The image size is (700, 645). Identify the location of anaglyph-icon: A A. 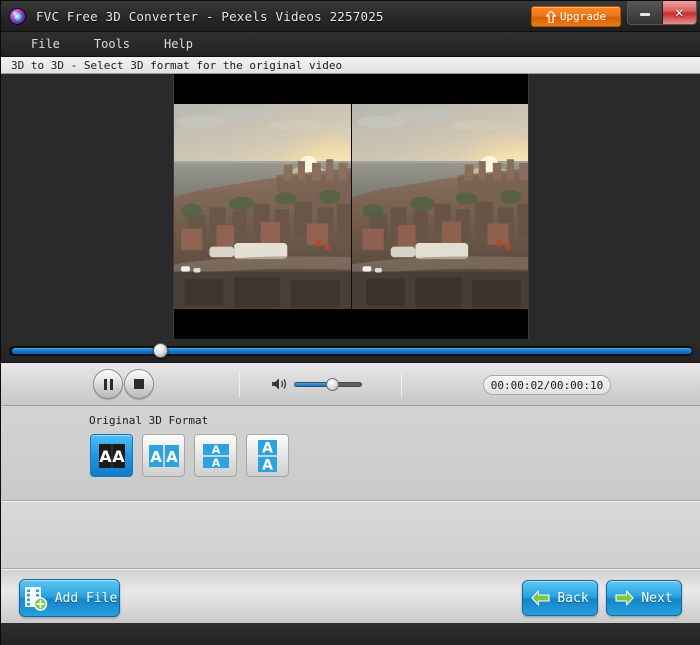
(111, 455).